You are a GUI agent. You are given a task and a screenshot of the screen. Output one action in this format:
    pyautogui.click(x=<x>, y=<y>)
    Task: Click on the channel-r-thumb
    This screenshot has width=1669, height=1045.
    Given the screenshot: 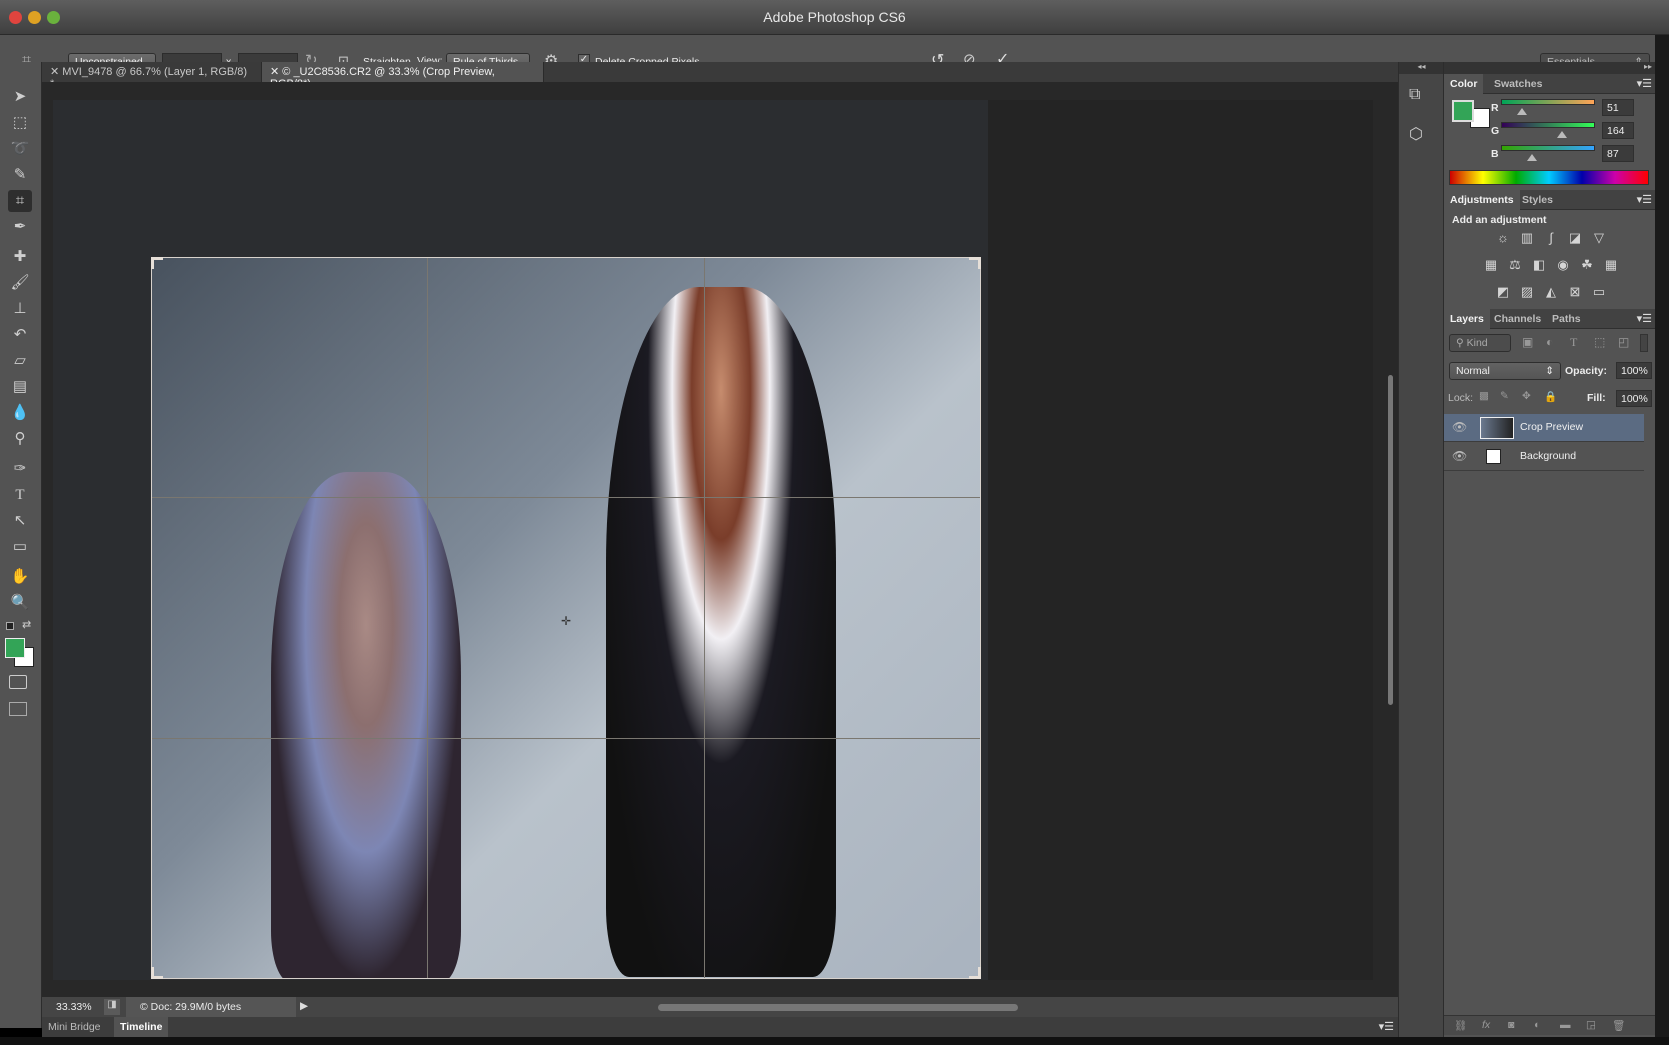 What is the action you would take?
    pyautogui.click(x=1522, y=111)
    